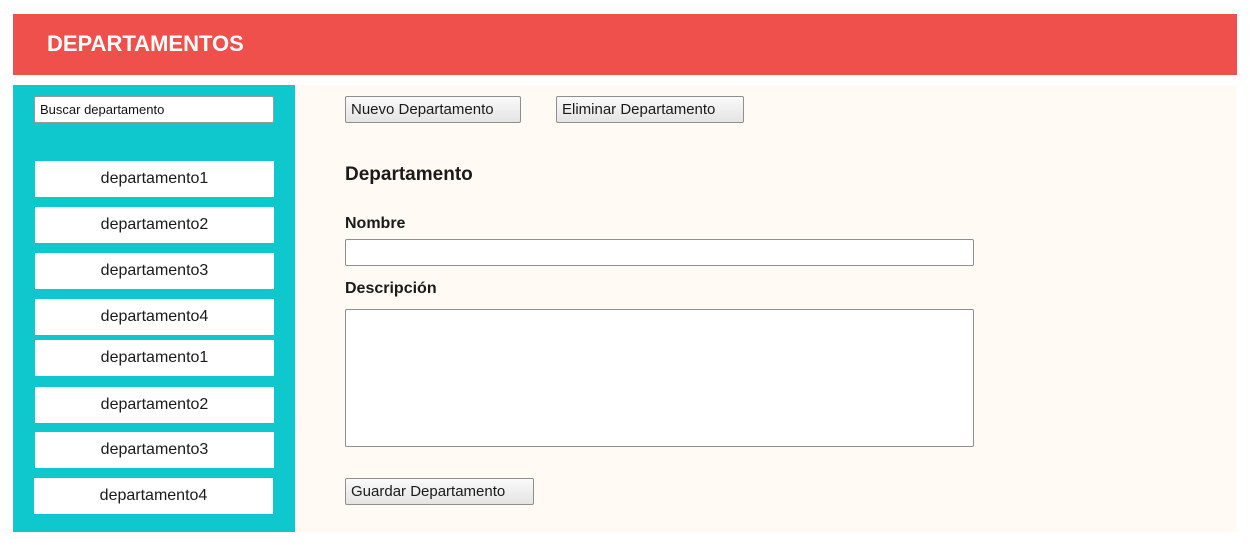 Image resolution: width=1250 pixels, height=545 pixels. I want to click on sidebar-item-departamento4-2: departamento4, so click(153, 496).